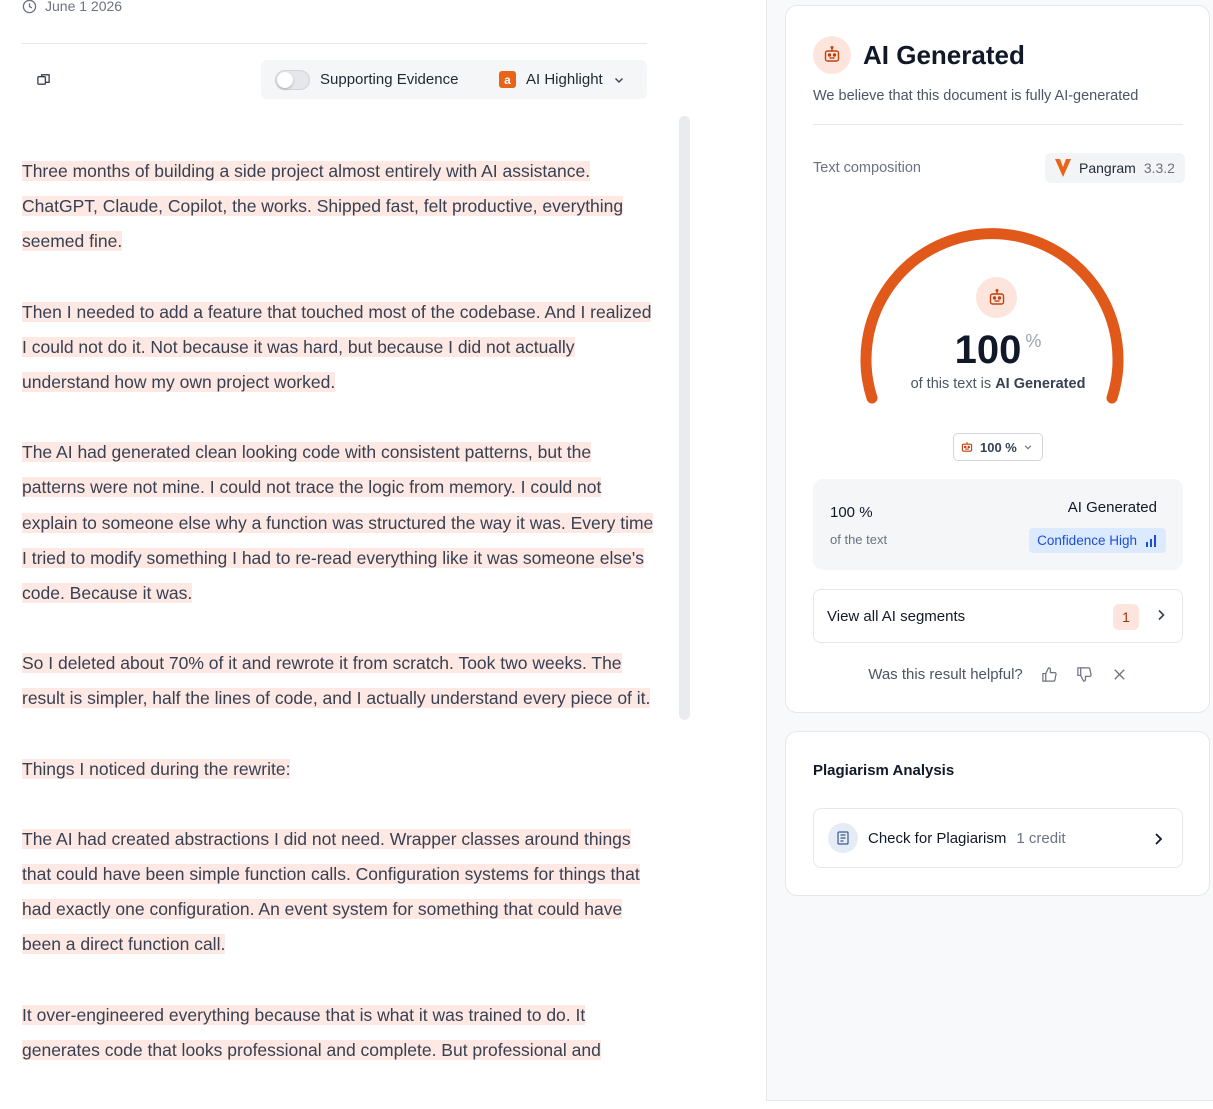  I want to click on highlight-badge-icon: a, so click(507, 79).